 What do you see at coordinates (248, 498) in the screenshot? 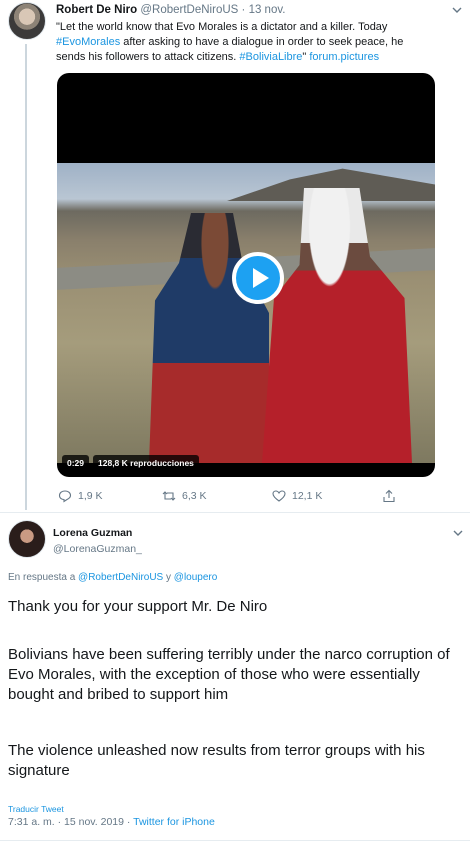
I see `tweet-actions: 1,9 K 6,3 K 12,1 K` at bounding box center [248, 498].